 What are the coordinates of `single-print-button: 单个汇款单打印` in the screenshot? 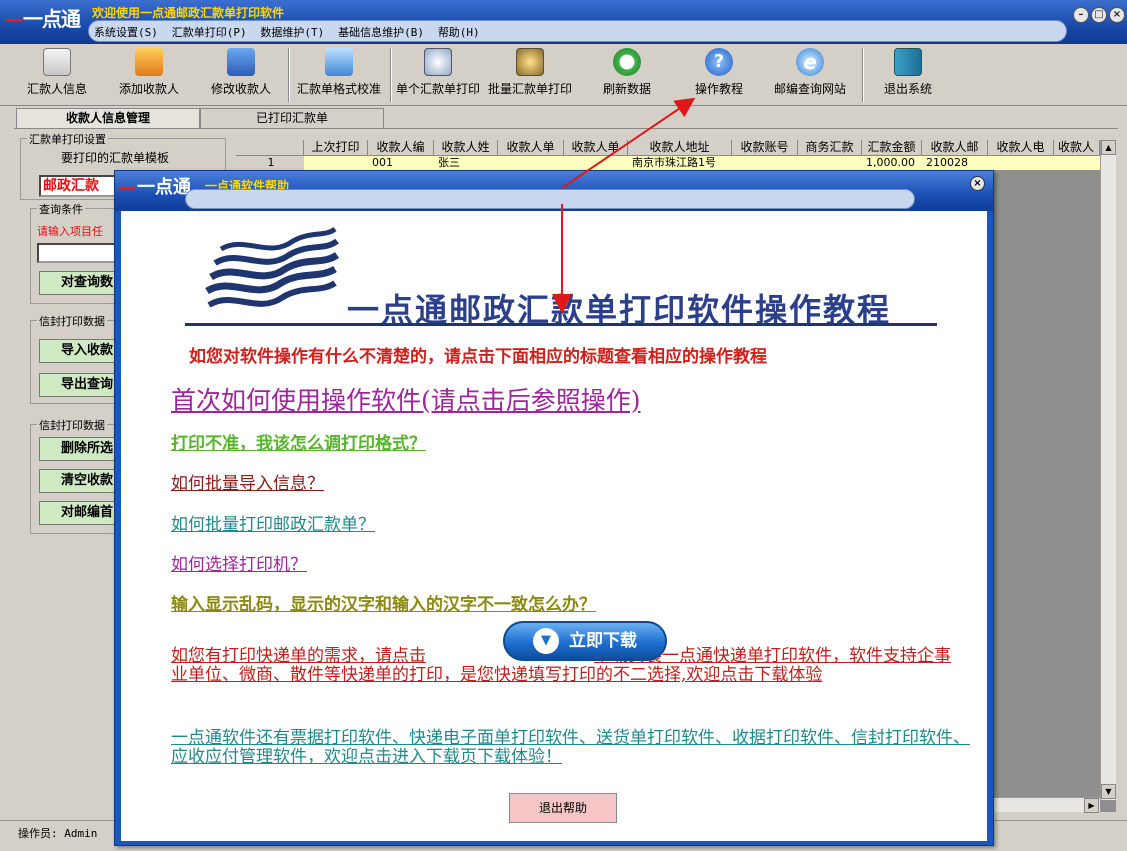 It's located at (438, 72).